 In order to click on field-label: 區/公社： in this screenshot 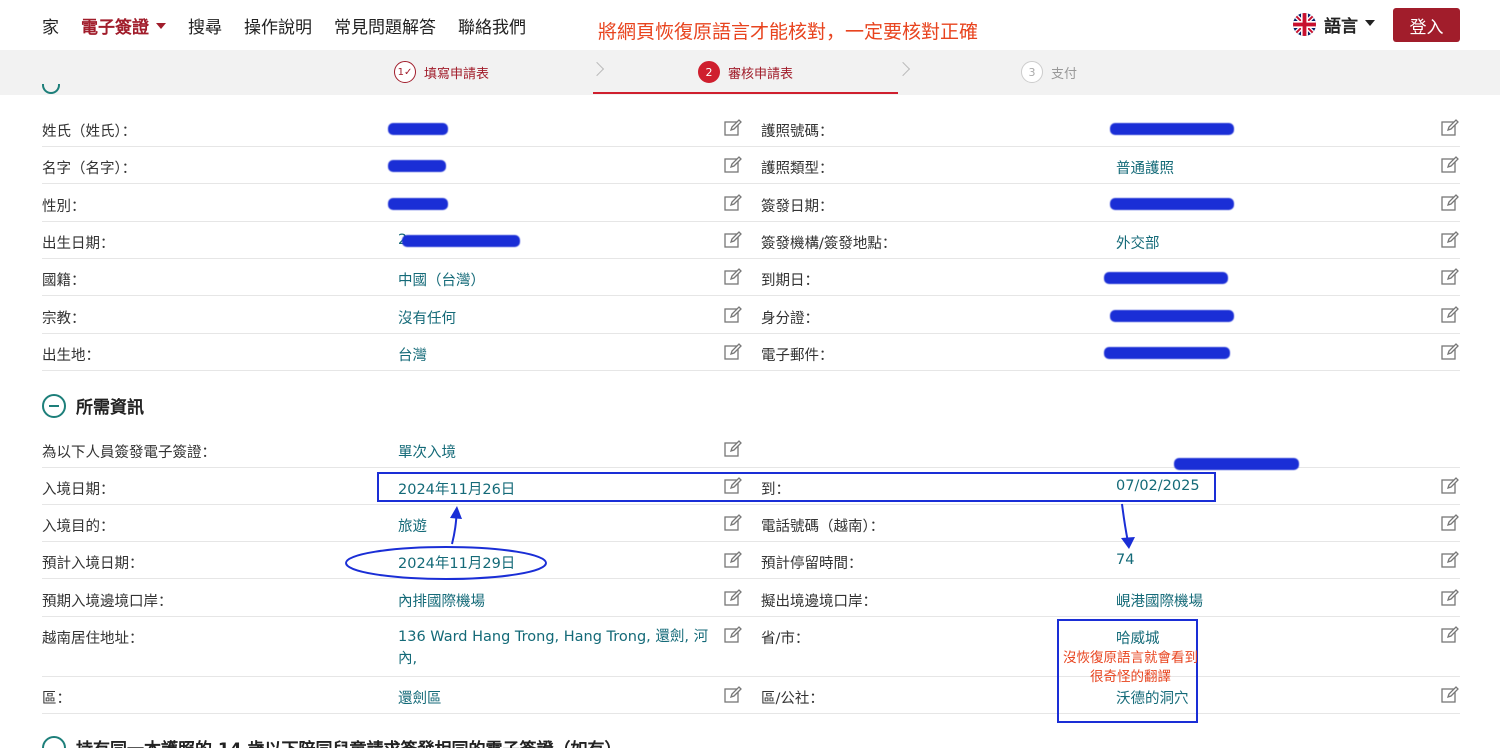, I will do `click(792, 699)`.